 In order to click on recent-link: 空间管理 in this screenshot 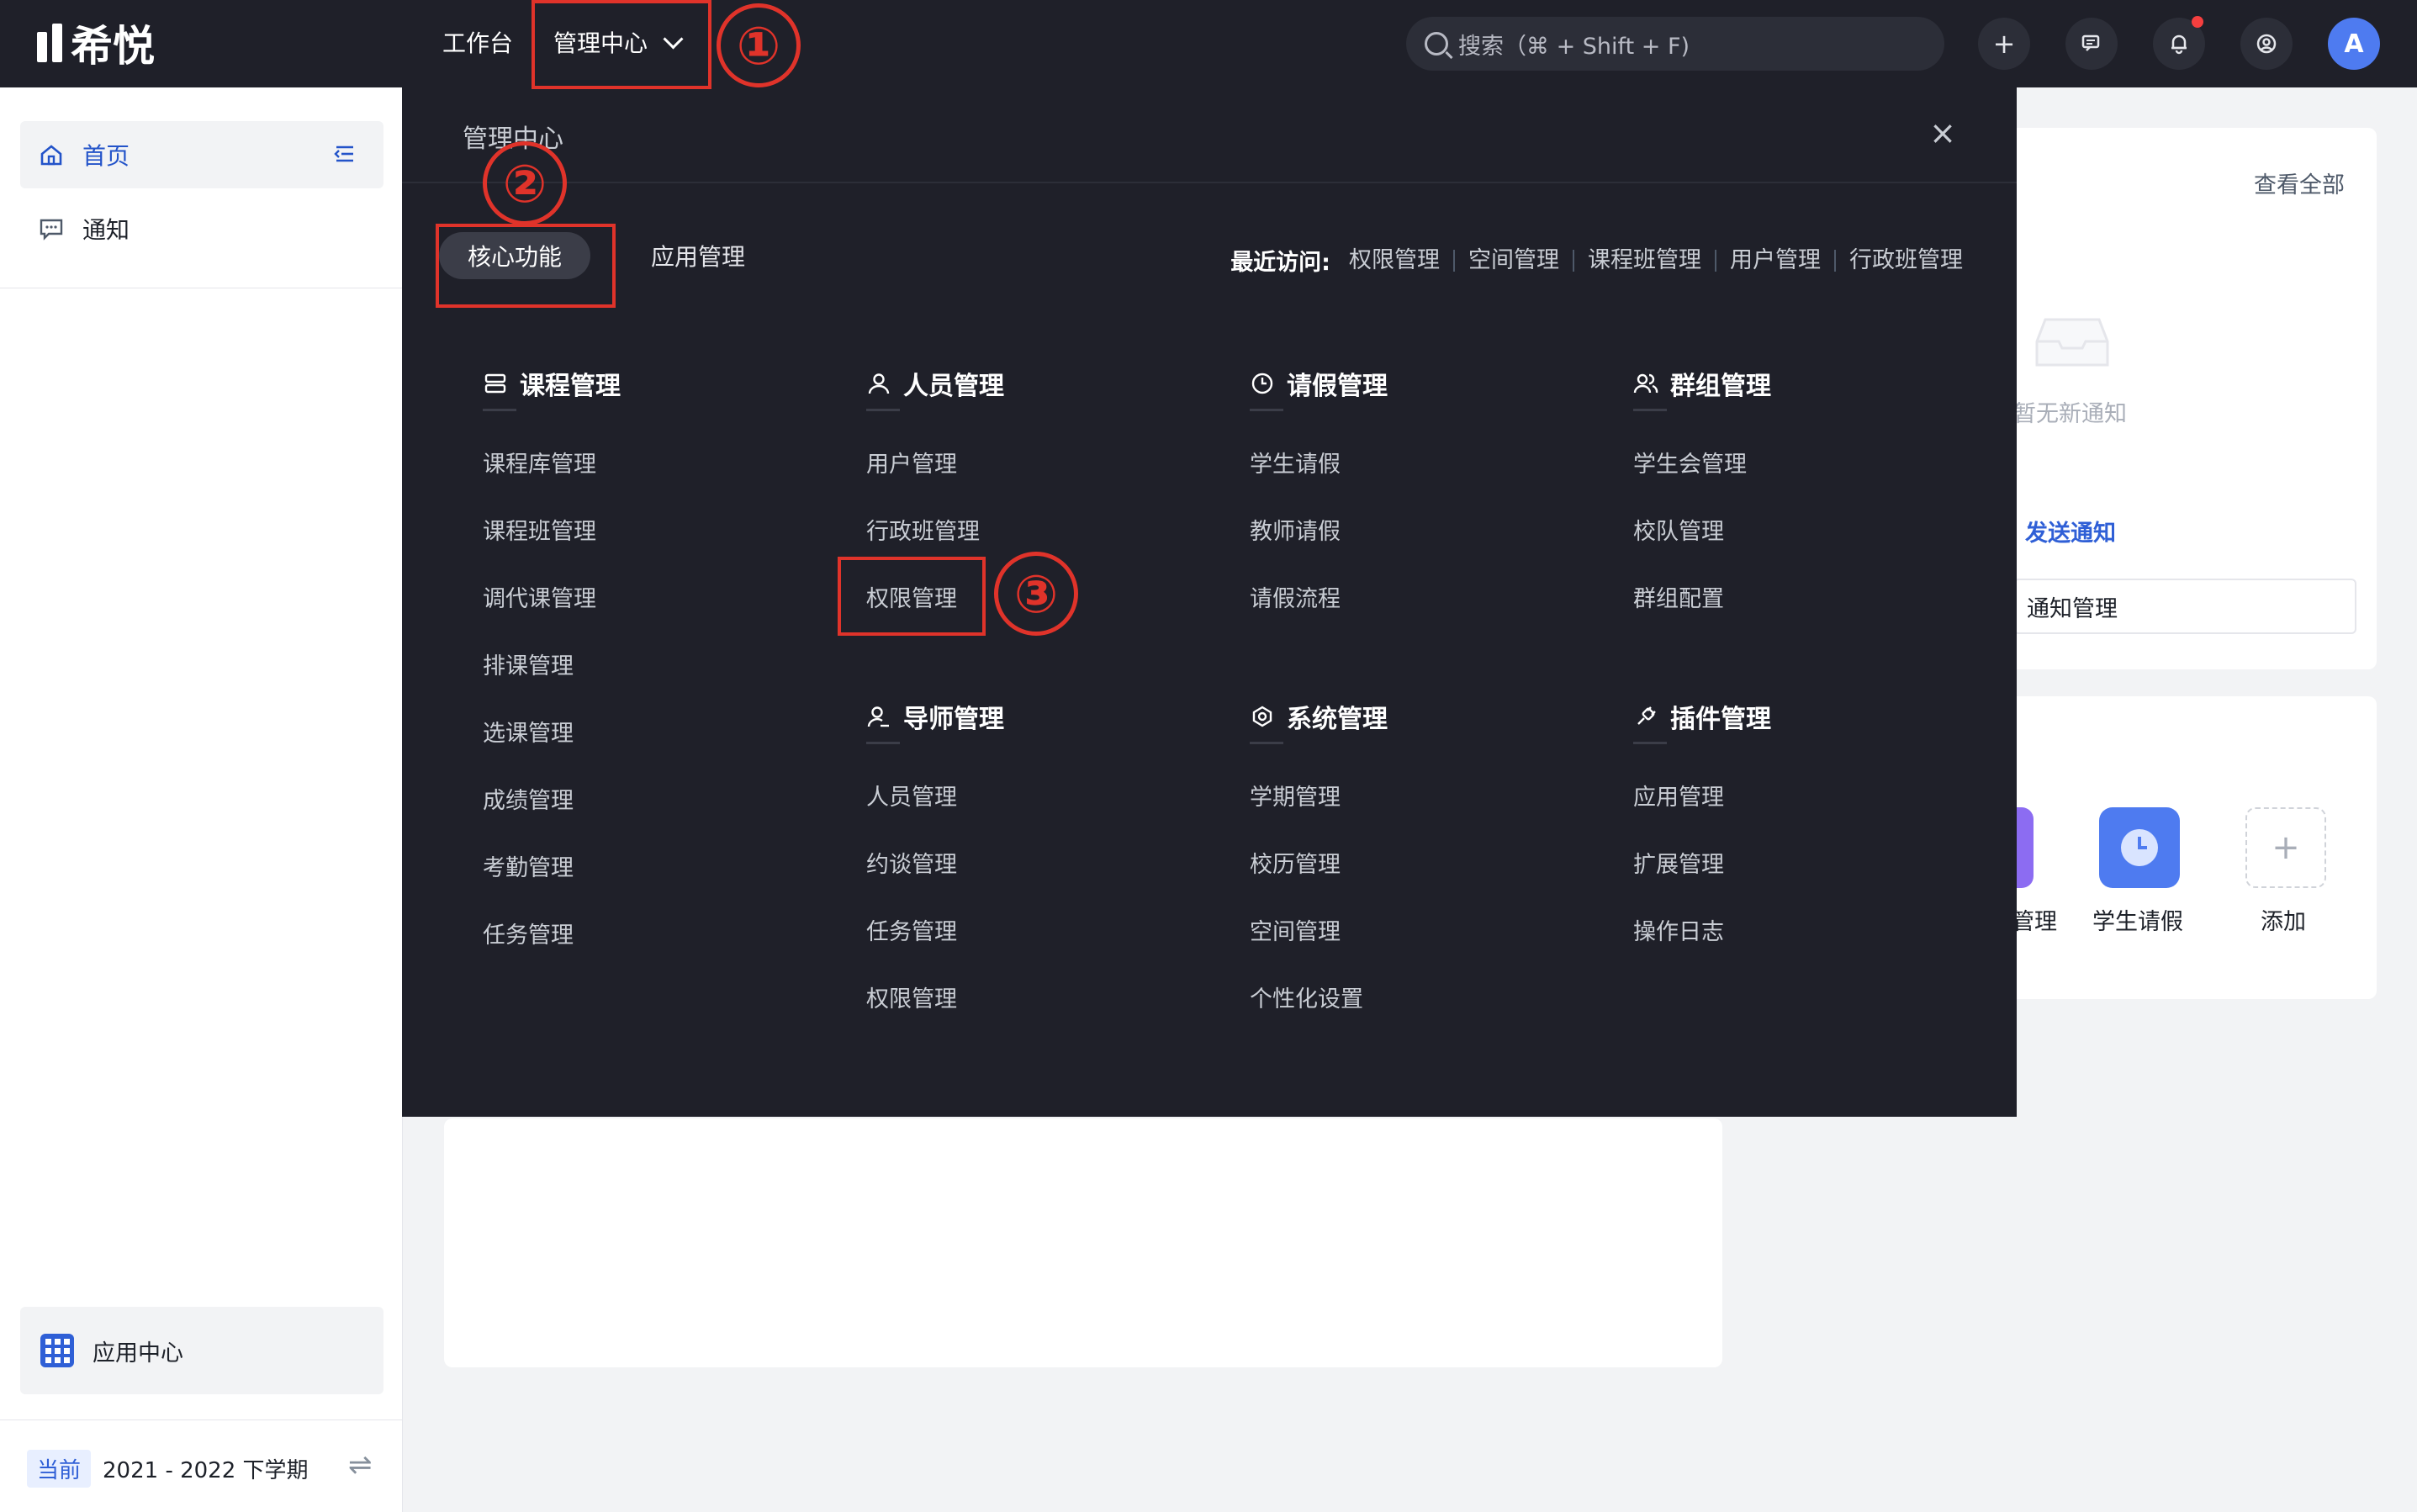, I will do `click(1514, 260)`.